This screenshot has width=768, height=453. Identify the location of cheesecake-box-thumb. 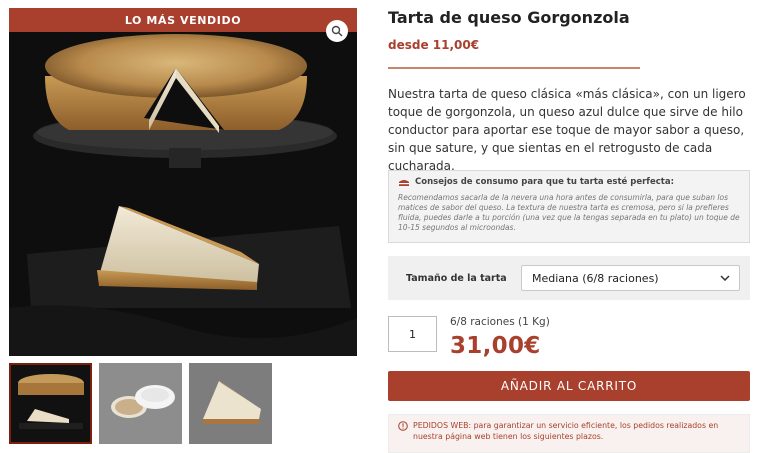
(140, 403).